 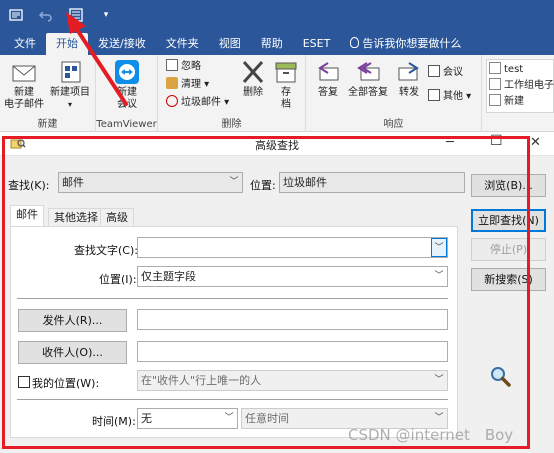 What do you see at coordinates (127, 72) in the screenshot?
I see `teamviewer-icon` at bounding box center [127, 72].